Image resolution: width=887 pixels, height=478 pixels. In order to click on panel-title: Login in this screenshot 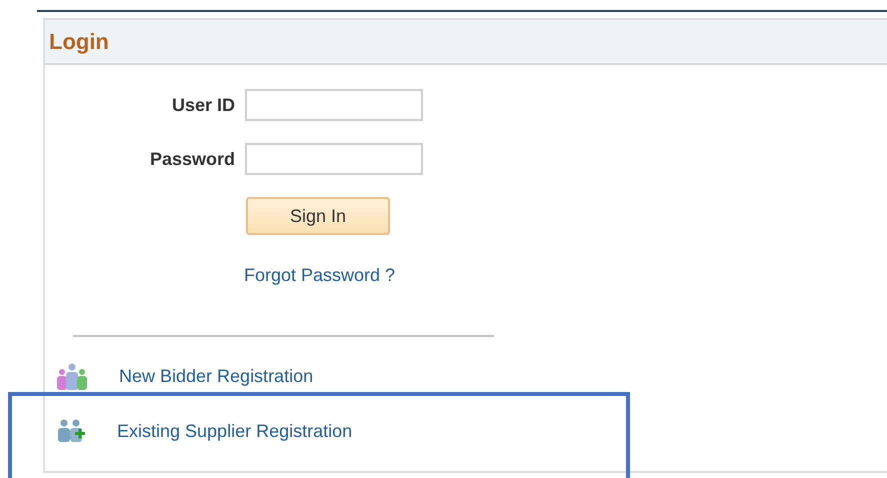, I will do `click(79, 41)`.